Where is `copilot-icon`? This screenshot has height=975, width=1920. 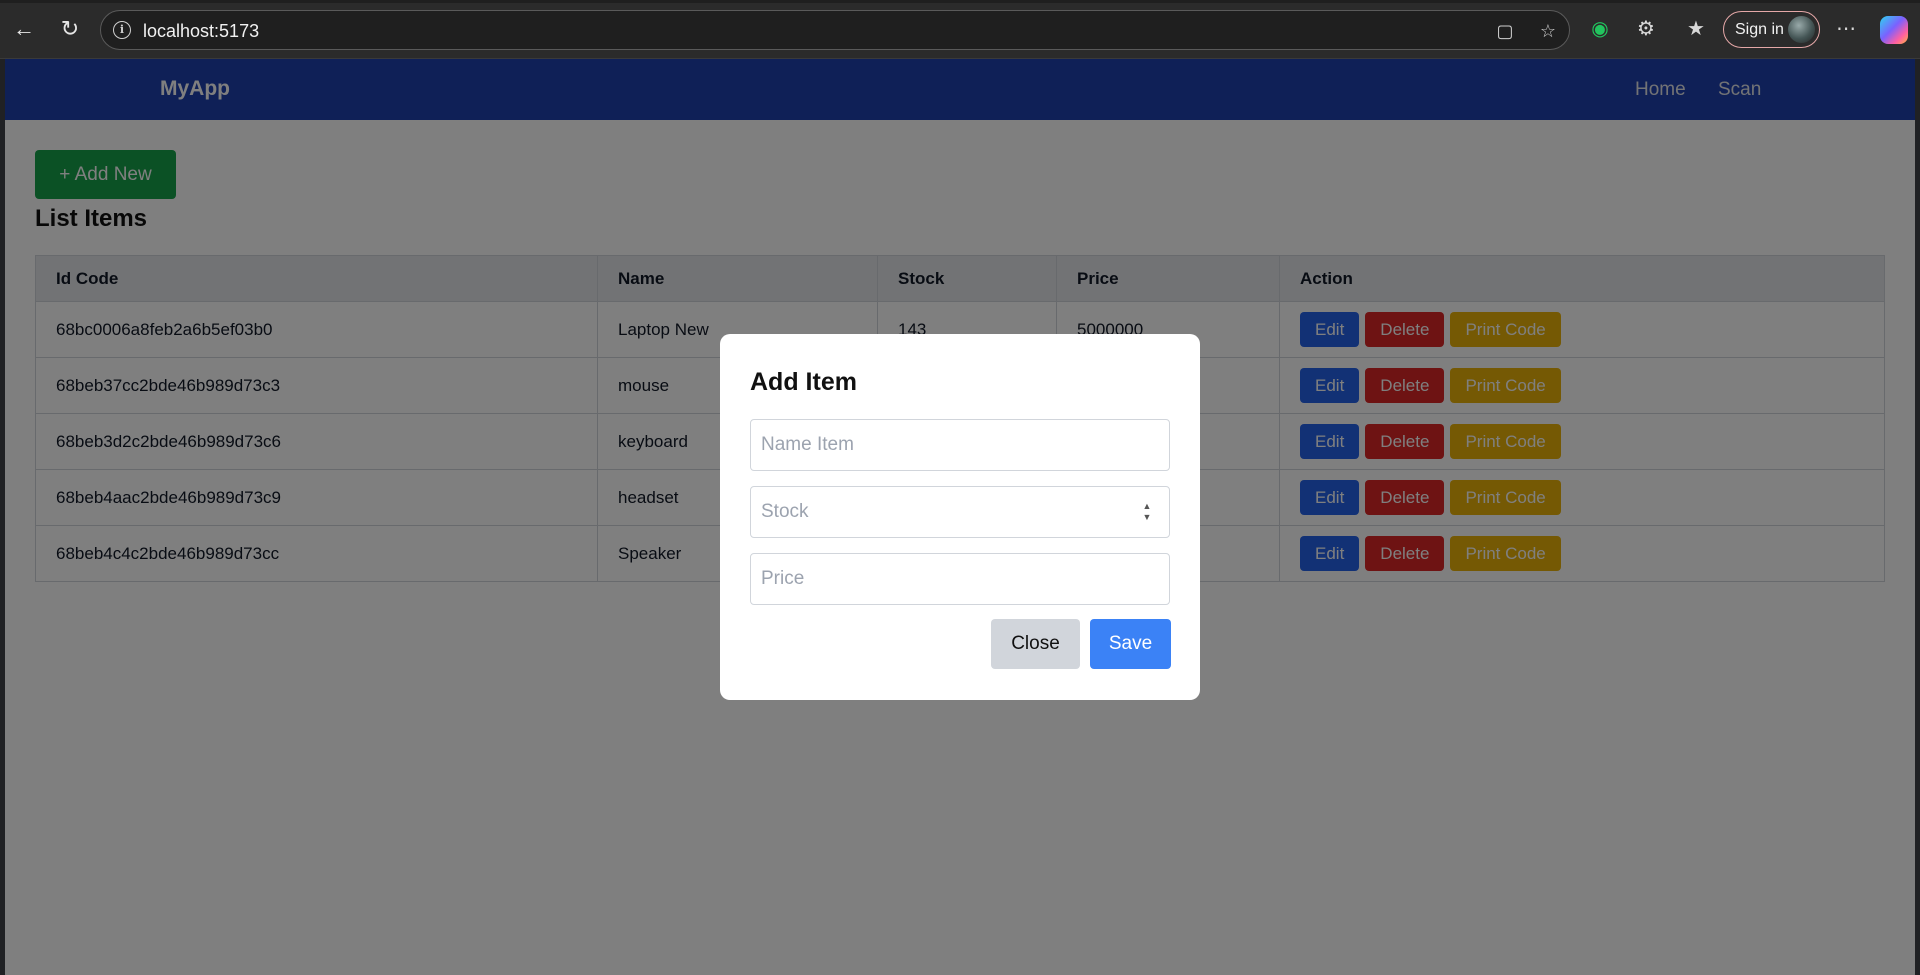 copilot-icon is located at coordinates (1894, 30).